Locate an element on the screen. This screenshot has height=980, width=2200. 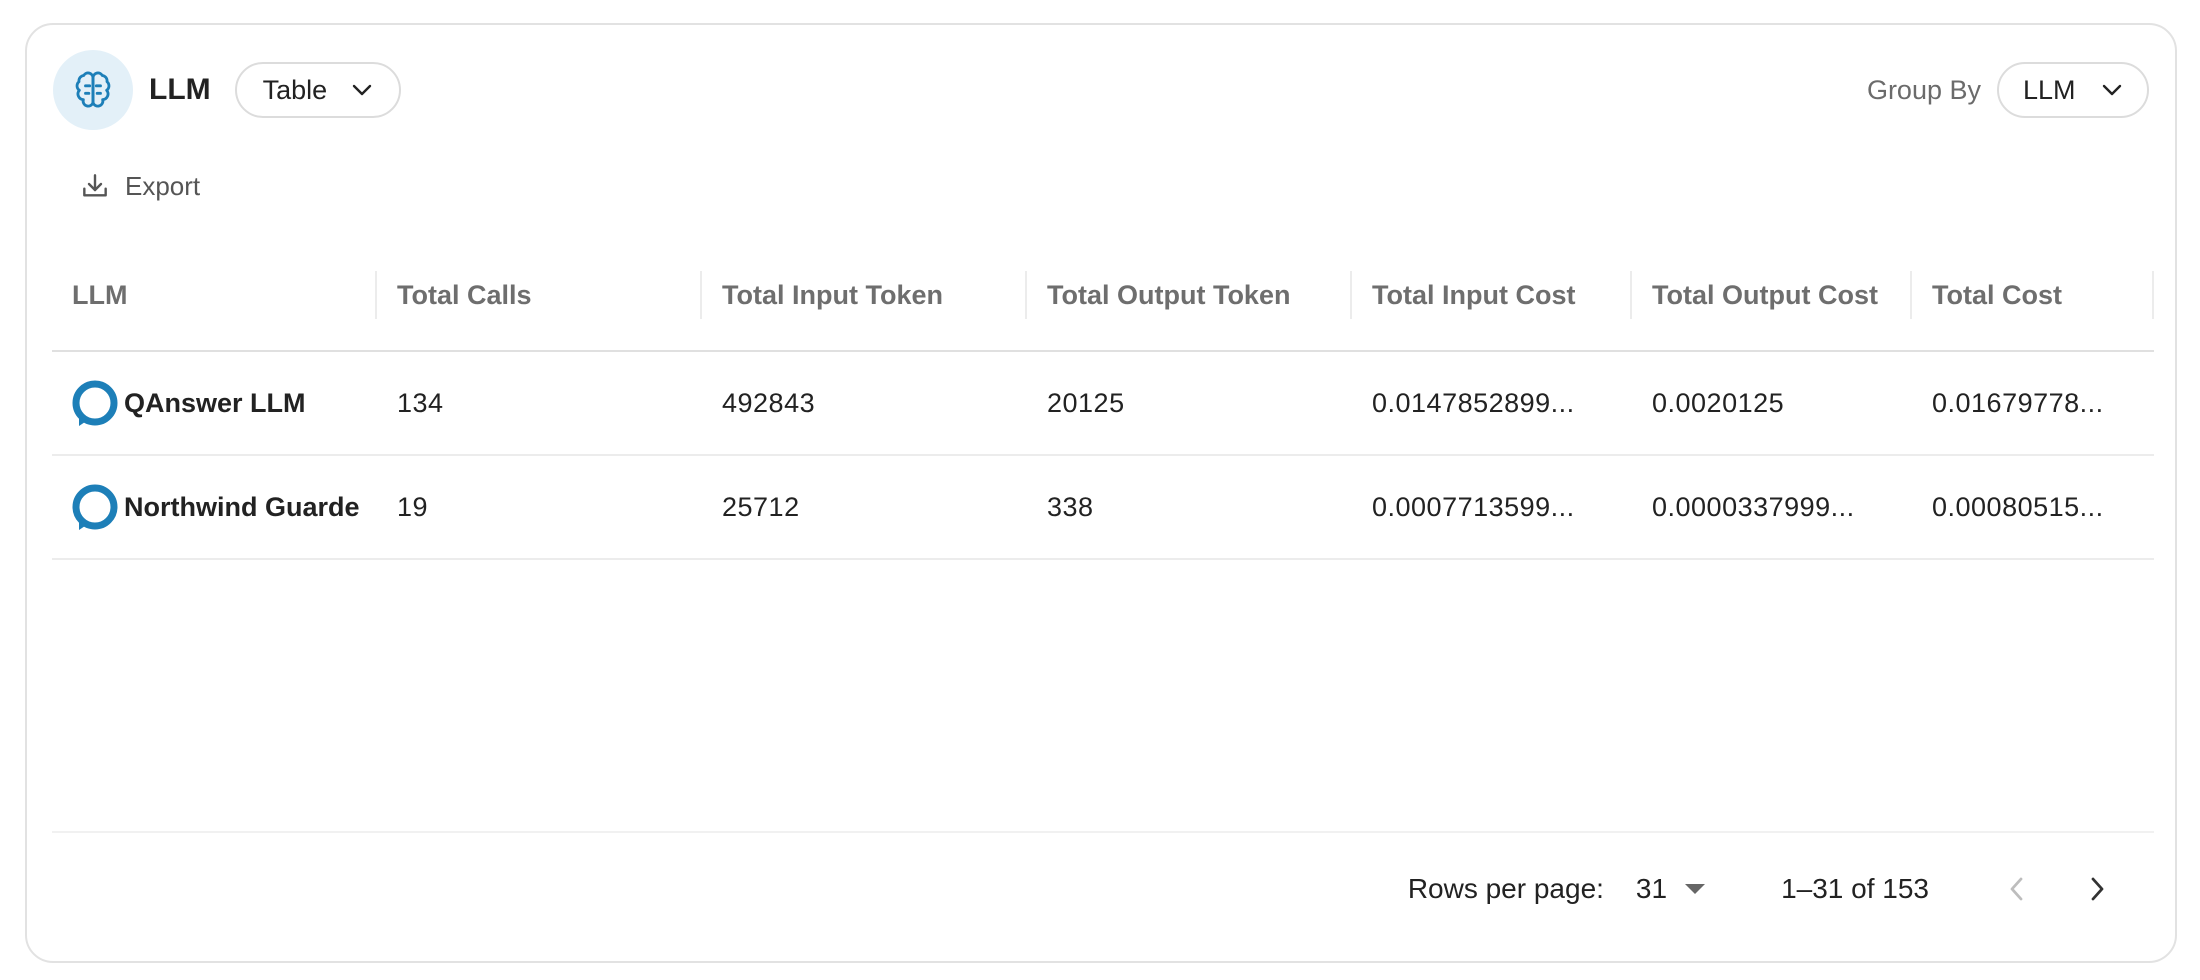
cell-total-calls: 19 is located at coordinates (413, 506).